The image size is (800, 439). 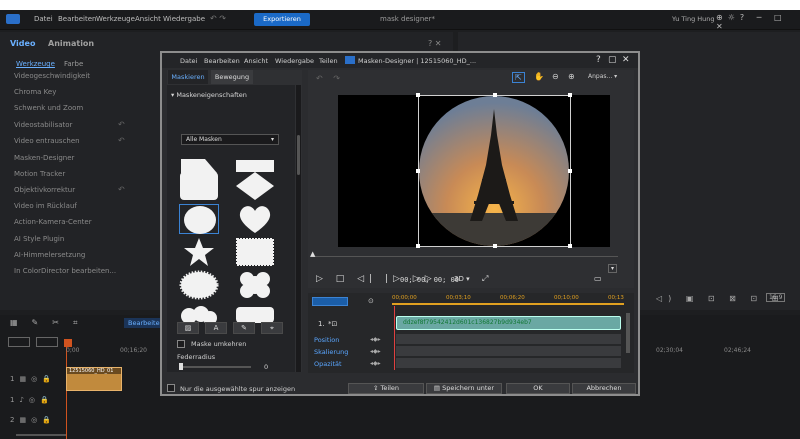 What do you see at coordinates (230, 139) in the screenshot?
I see `mask-category-select: Alle Masken ▾` at bounding box center [230, 139].